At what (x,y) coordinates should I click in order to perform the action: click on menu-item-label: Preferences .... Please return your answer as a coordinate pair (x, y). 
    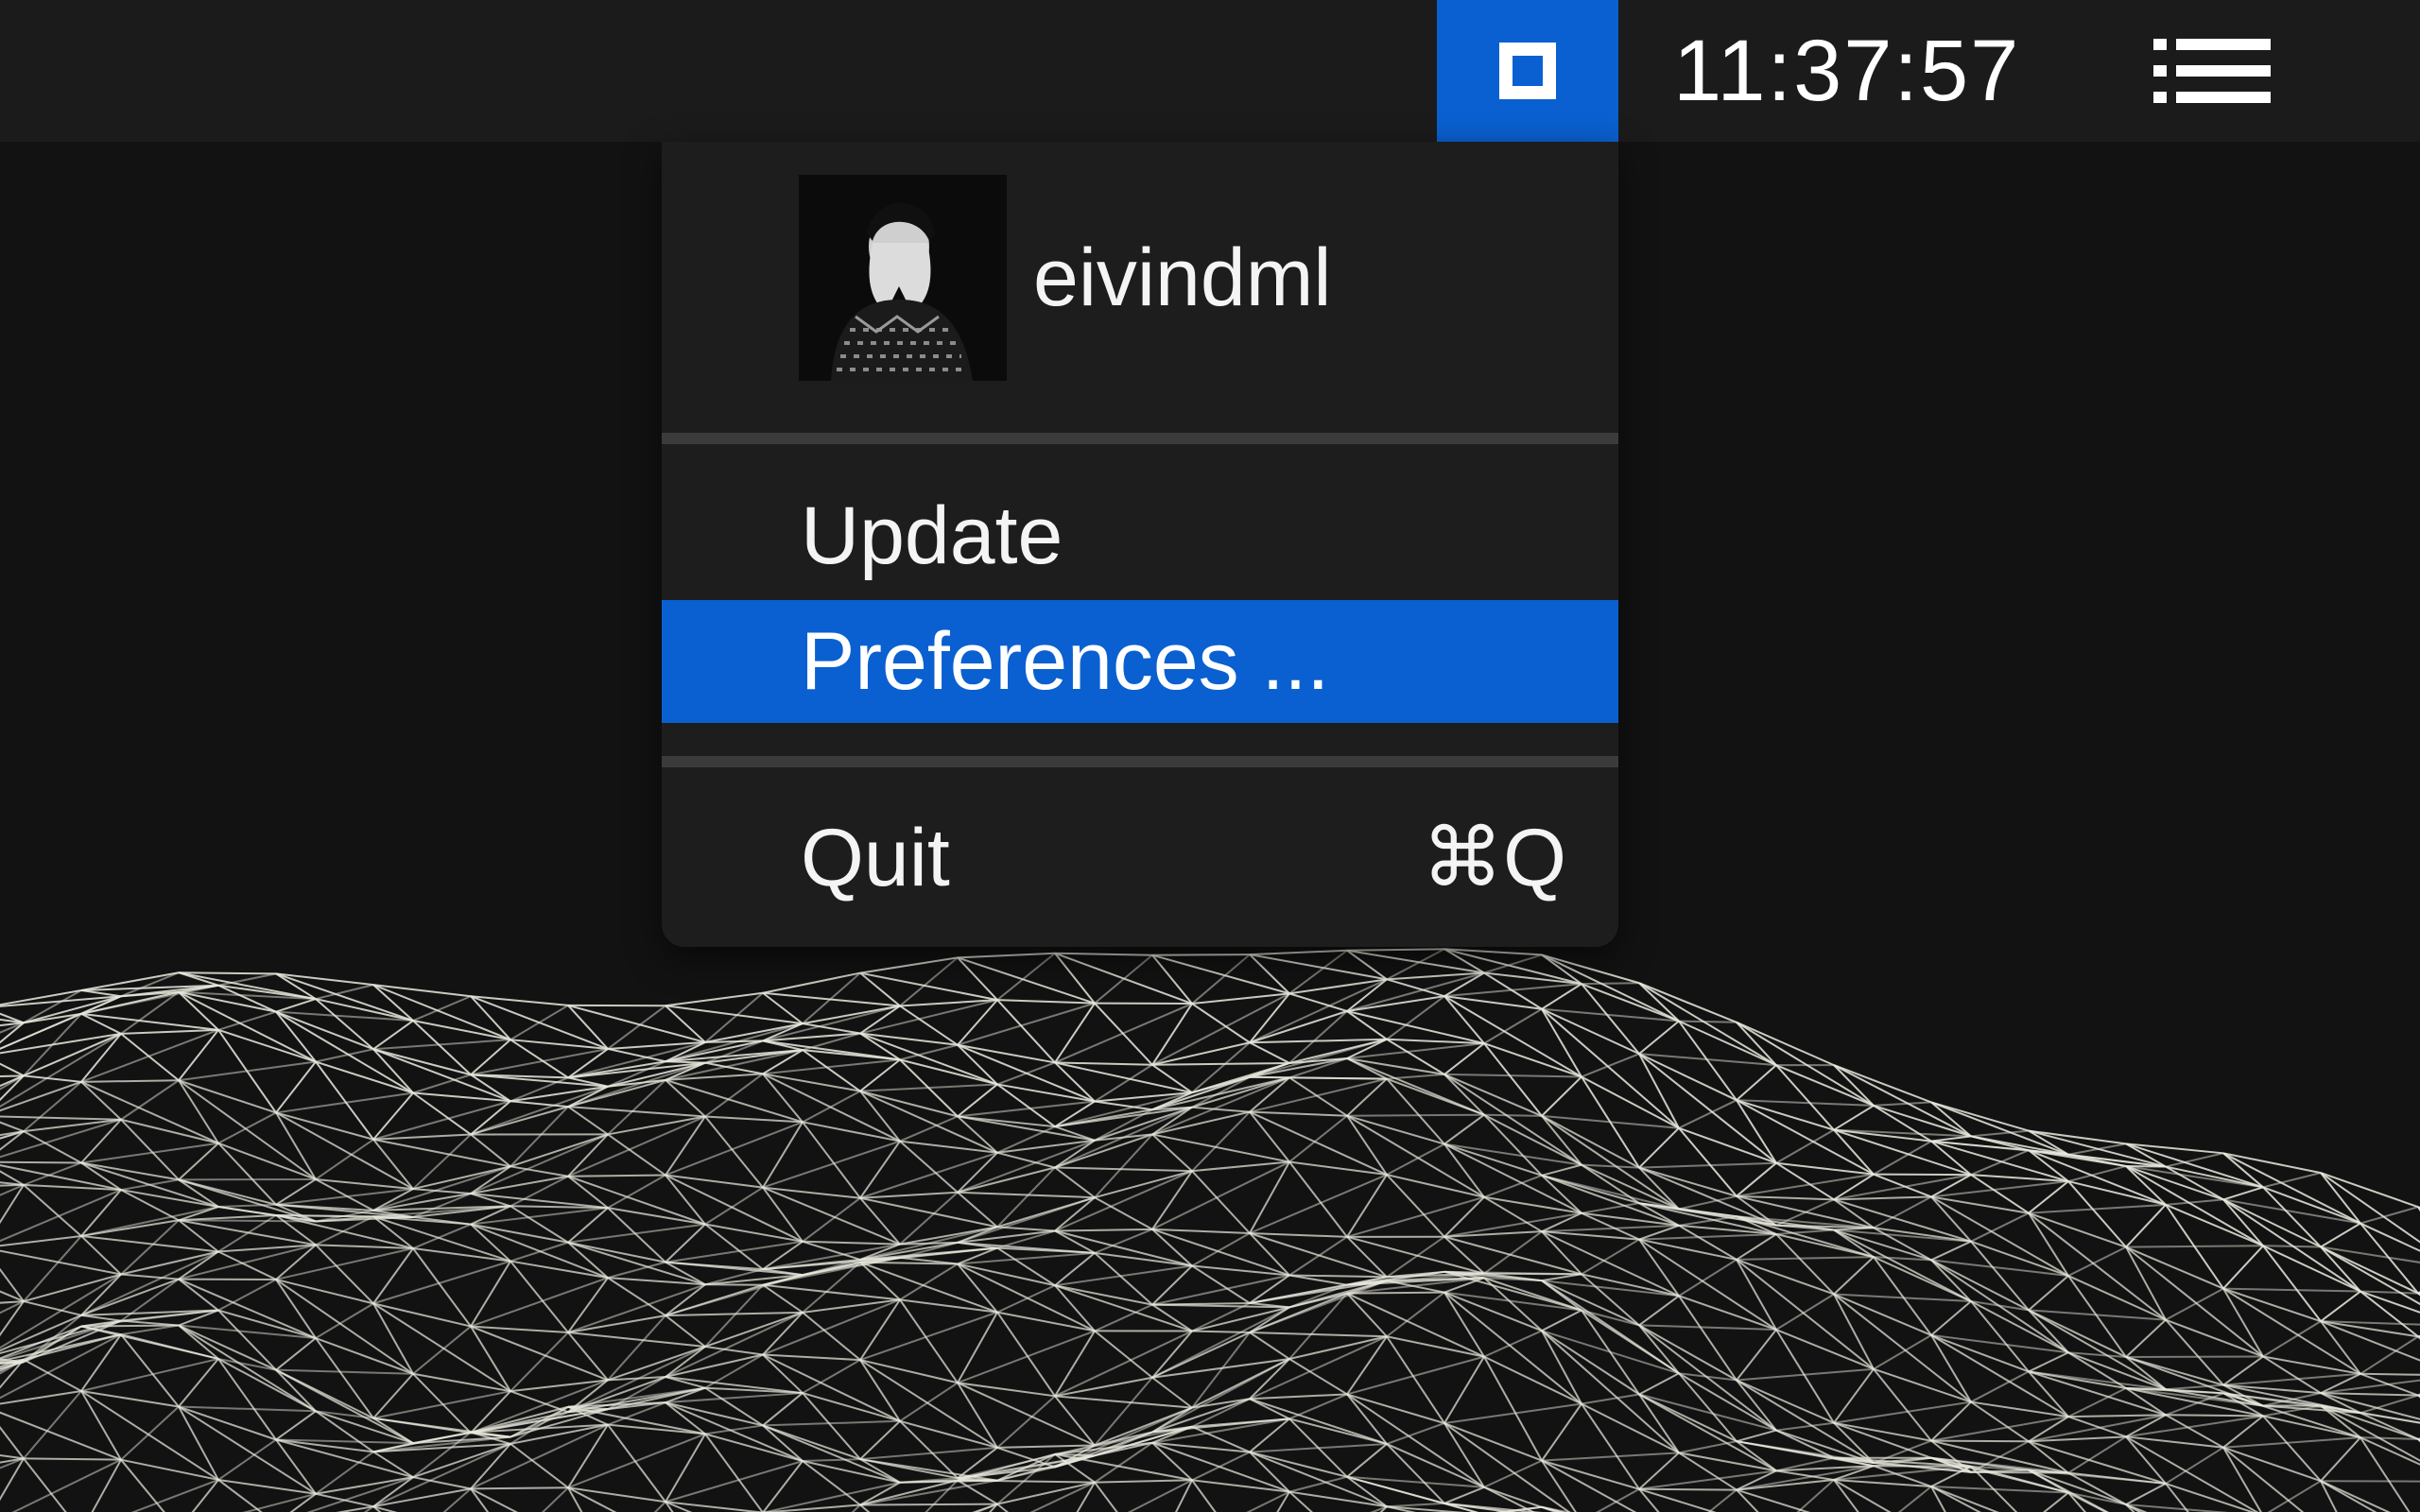
    Looking at the image, I should click on (1065, 661).